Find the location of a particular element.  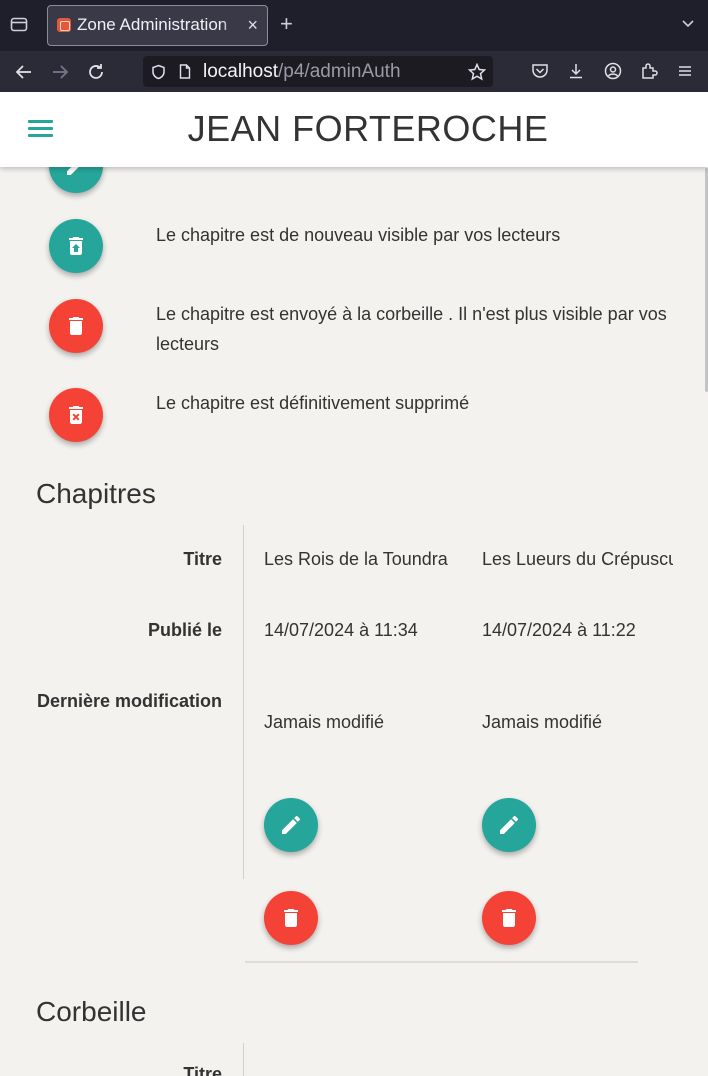

chapters-section-title: Chapitres is located at coordinates (96, 493).